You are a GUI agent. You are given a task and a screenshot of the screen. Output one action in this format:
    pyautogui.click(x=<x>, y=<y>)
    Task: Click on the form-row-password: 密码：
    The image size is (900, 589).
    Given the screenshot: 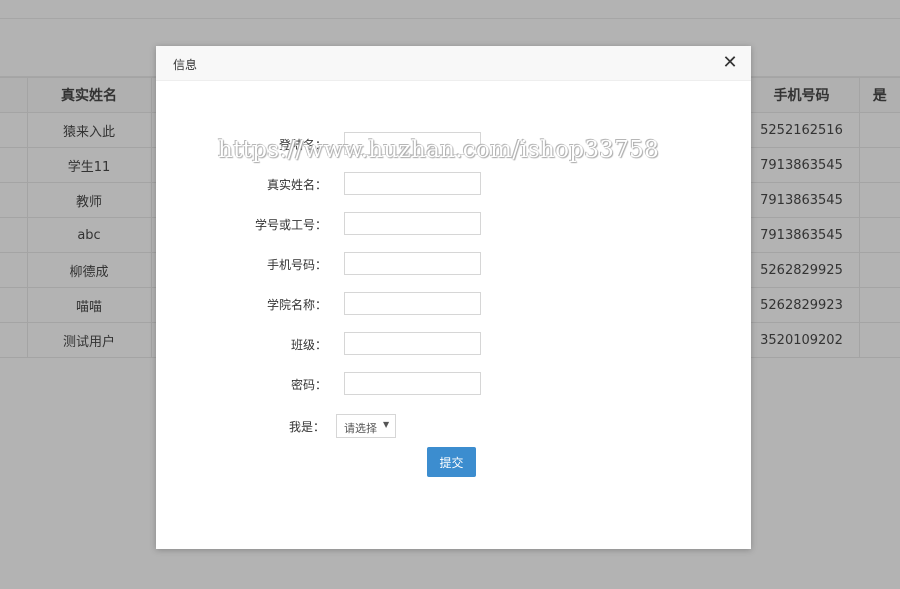 What is the action you would take?
    pyautogui.click(x=453, y=384)
    